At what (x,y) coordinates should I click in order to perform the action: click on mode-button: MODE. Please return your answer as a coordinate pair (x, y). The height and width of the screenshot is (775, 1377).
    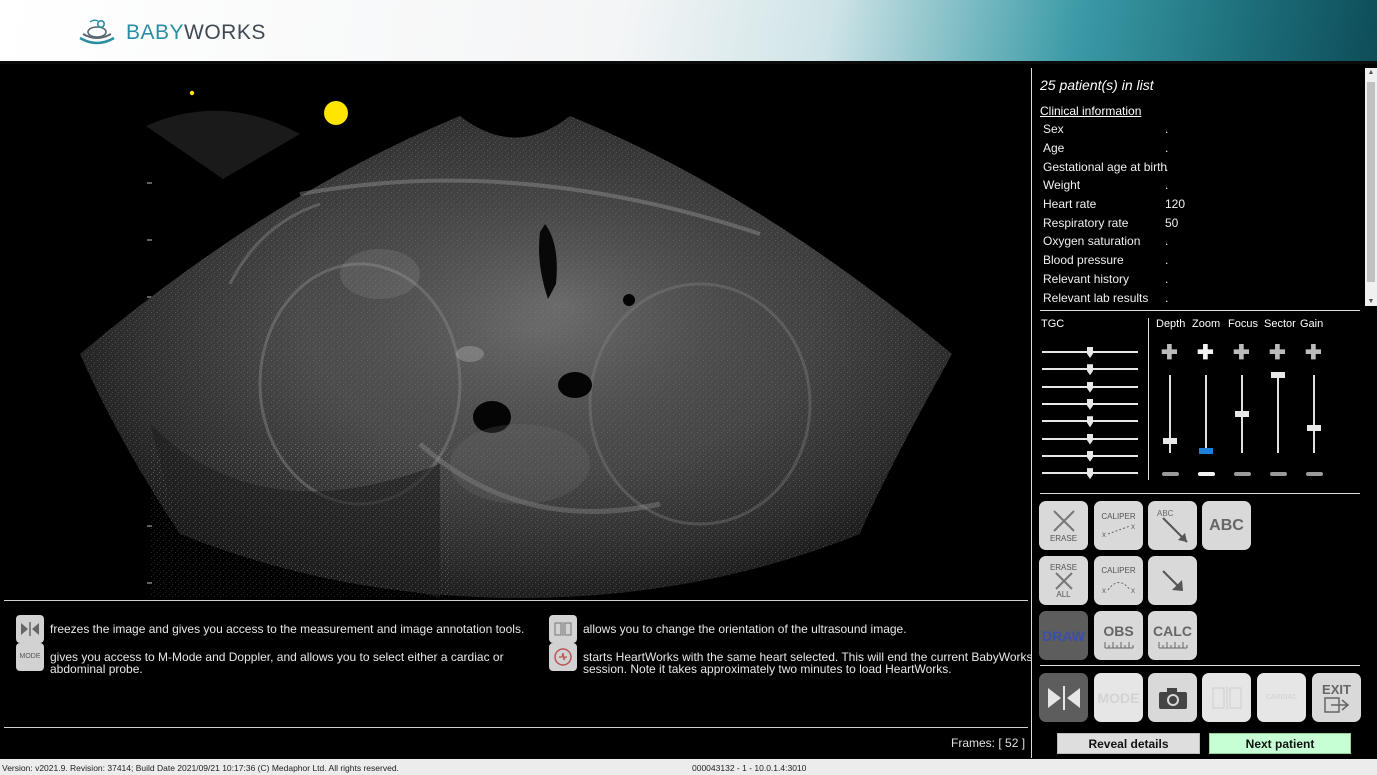
    Looking at the image, I should click on (1118, 697).